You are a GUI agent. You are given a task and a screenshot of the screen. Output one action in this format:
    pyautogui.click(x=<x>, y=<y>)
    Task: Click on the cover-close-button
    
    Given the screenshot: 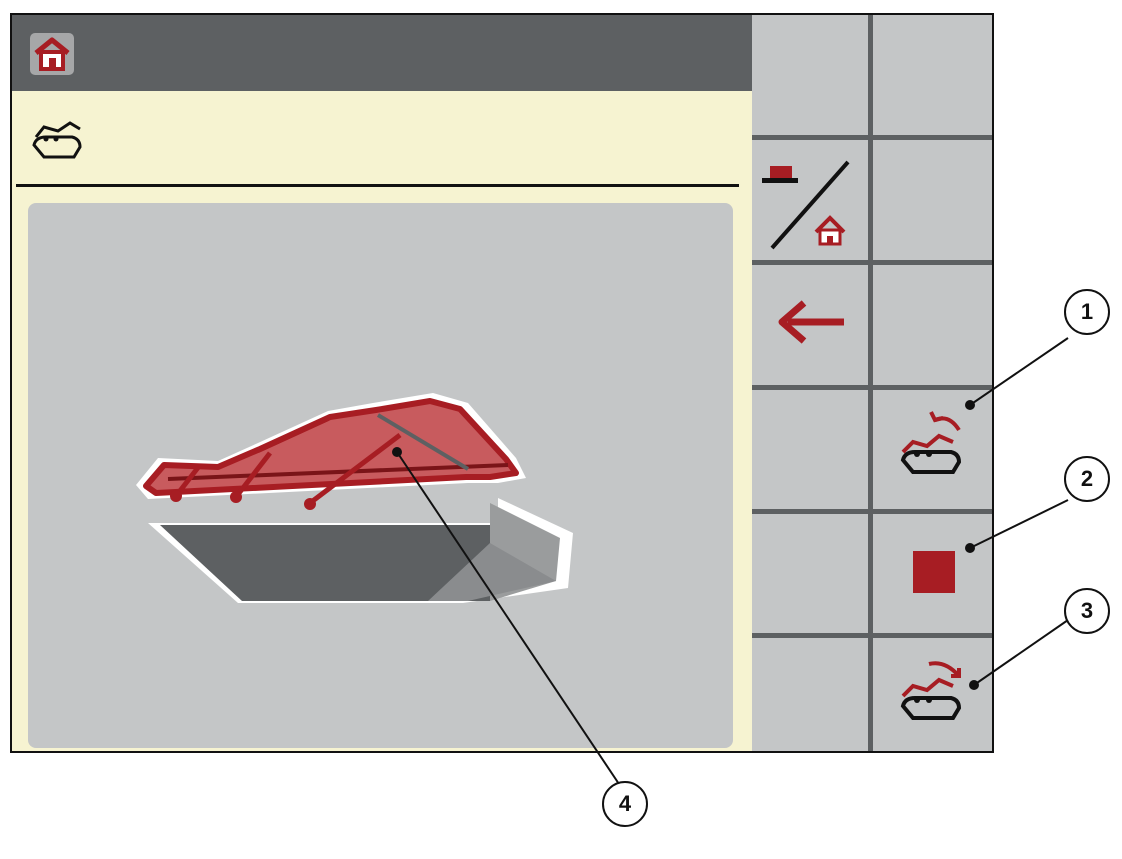 What is the action you would take?
    pyautogui.click(x=932, y=694)
    